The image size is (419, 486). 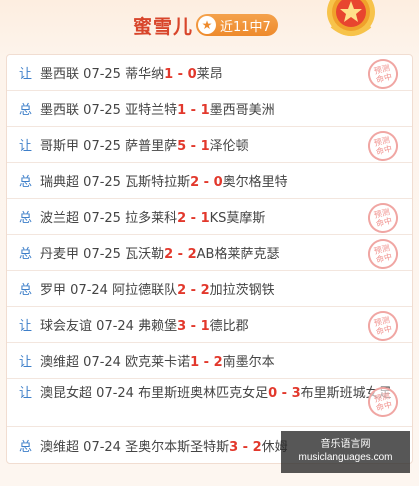 I want to click on match-content: 让球会友谊 07-24 弗赖堡3 - 1德比郡, so click(x=134, y=324).